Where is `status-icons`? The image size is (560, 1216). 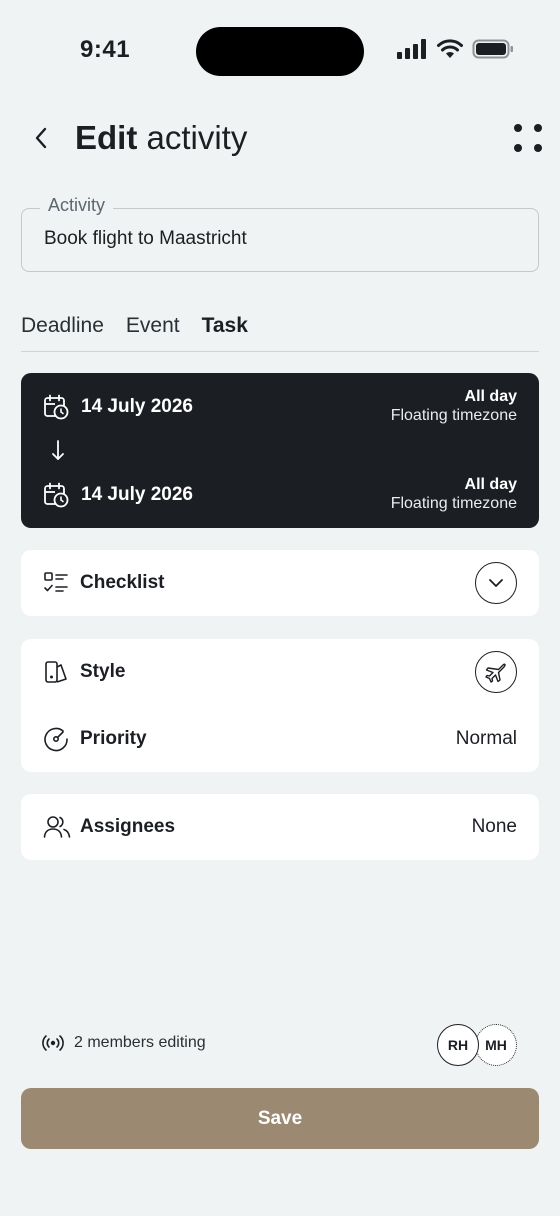 status-icons is located at coordinates (455, 49).